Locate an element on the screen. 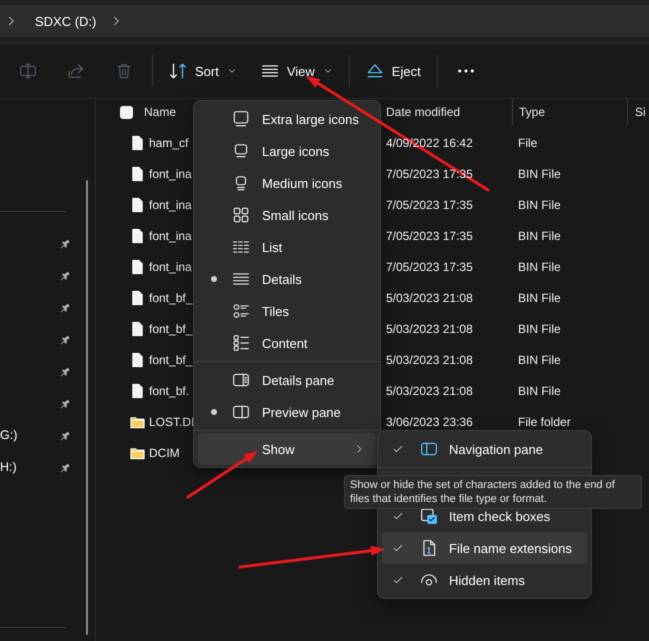 This screenshot has width=649, height=641. grid-icon is located at coordinates (241, 215).